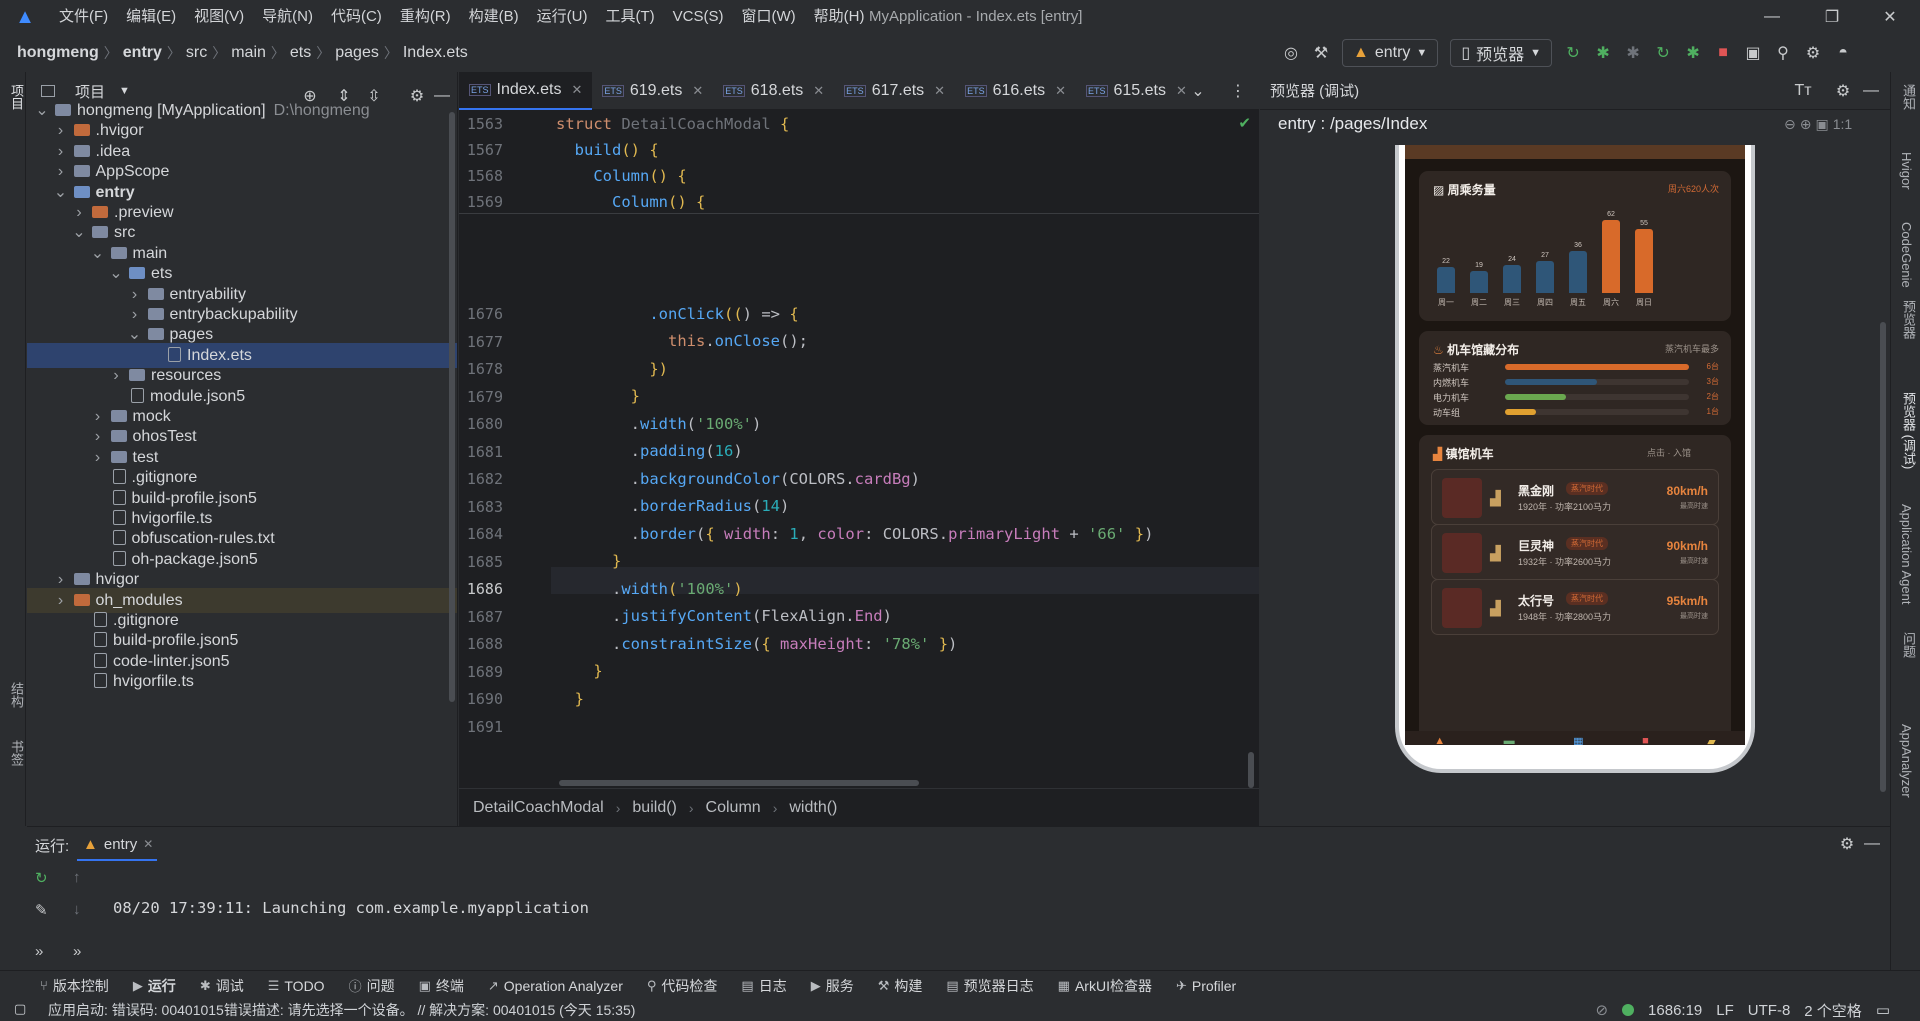 The image size is (1920, 1021). Describe the element at coordinates (16, 695) in the screenshot. I see `structure-tool-button: 结构` at that location.